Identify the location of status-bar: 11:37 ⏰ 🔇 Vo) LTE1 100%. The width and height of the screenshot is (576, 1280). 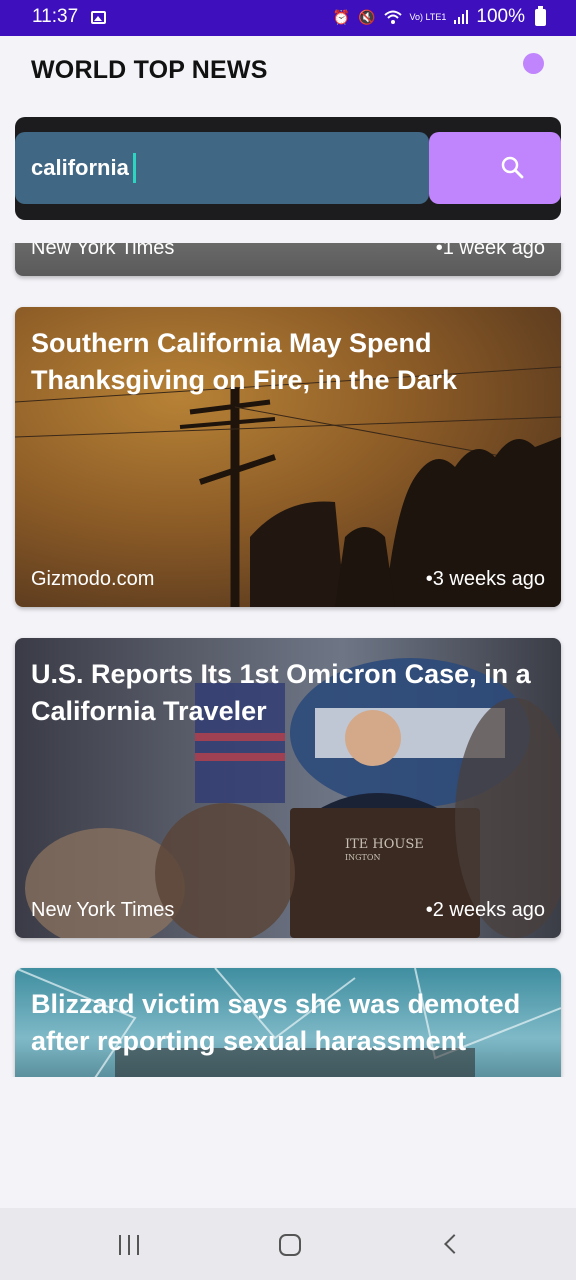
(288, 18).